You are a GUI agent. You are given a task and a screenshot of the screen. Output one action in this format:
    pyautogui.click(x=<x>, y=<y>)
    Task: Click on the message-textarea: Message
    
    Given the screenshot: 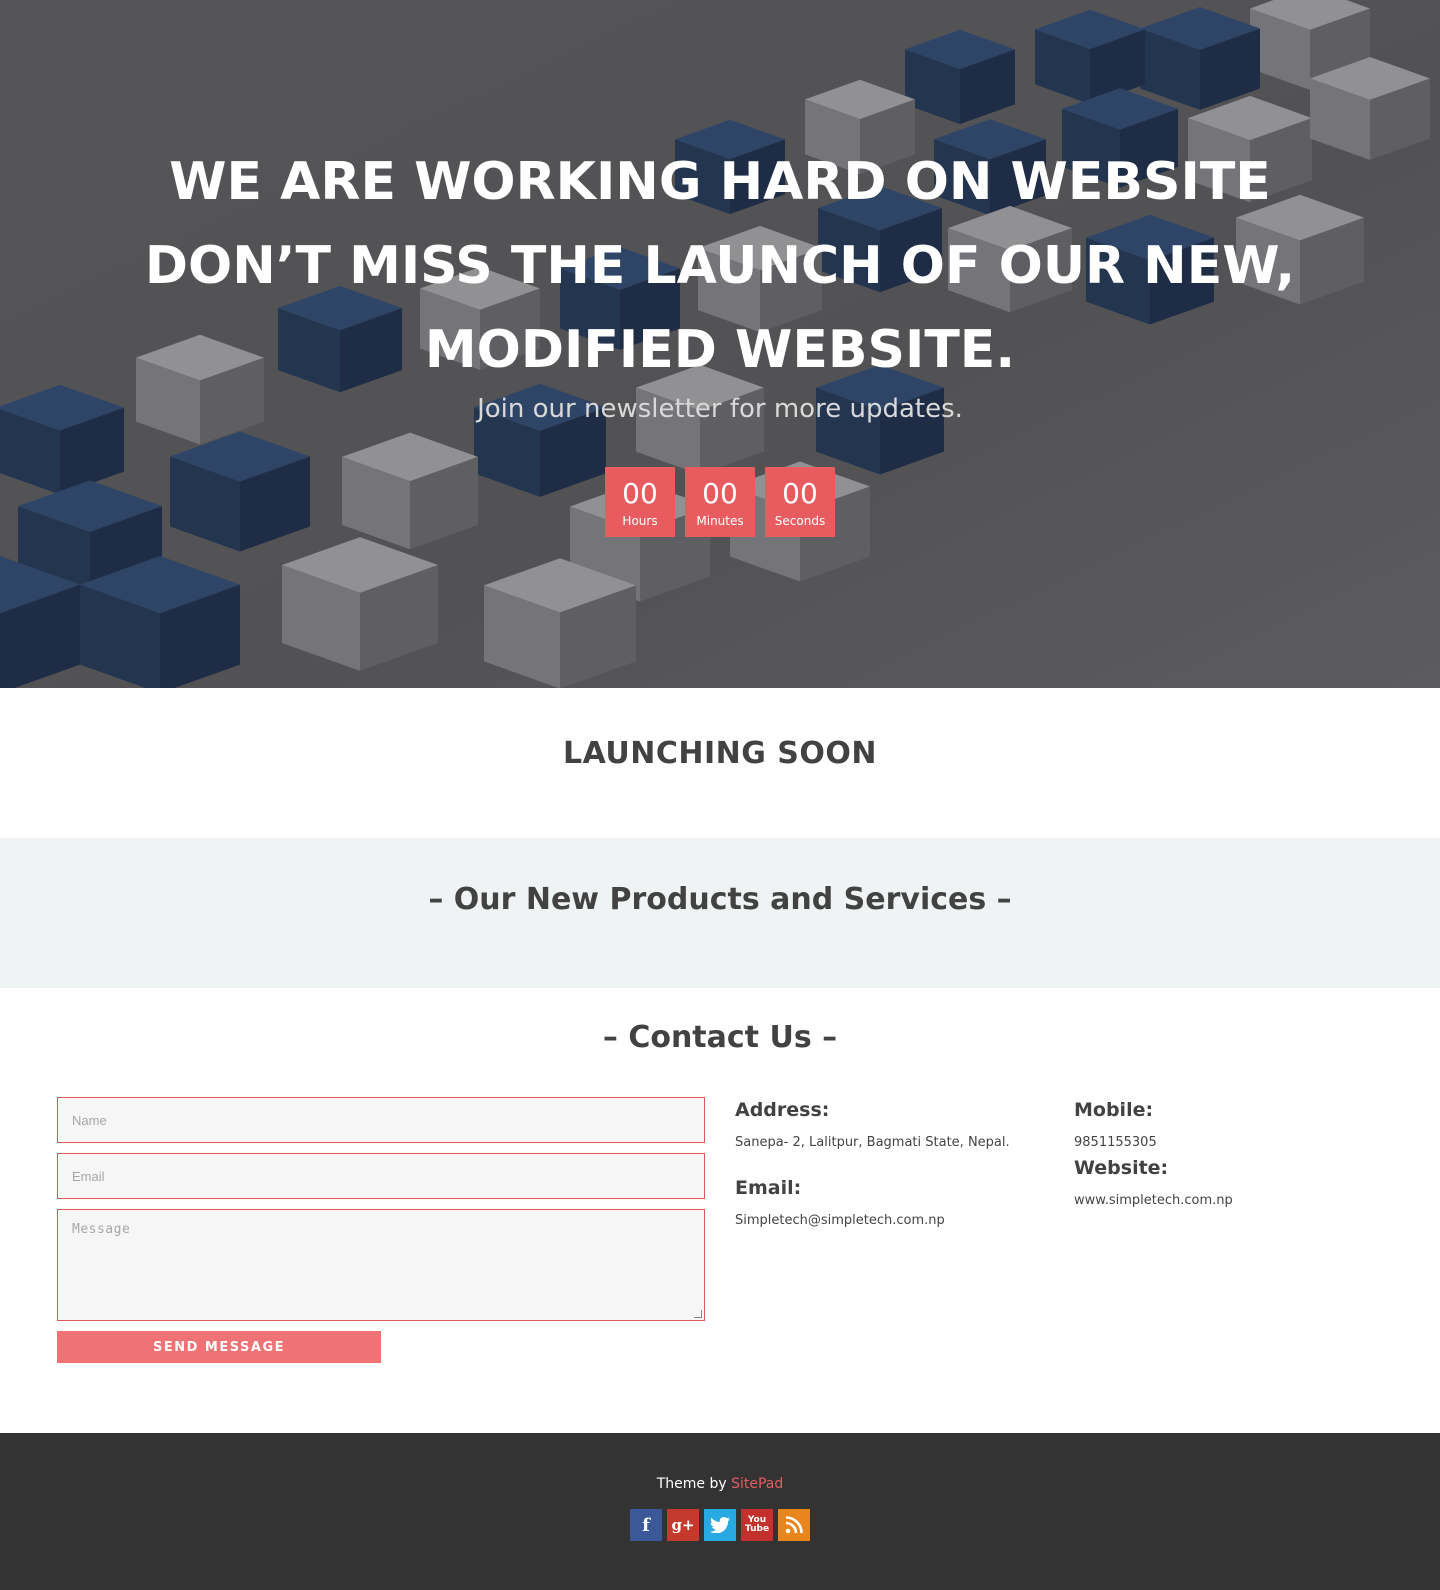 What is the action you would take?
    pyautogui.click(x=381, y=1265)
    